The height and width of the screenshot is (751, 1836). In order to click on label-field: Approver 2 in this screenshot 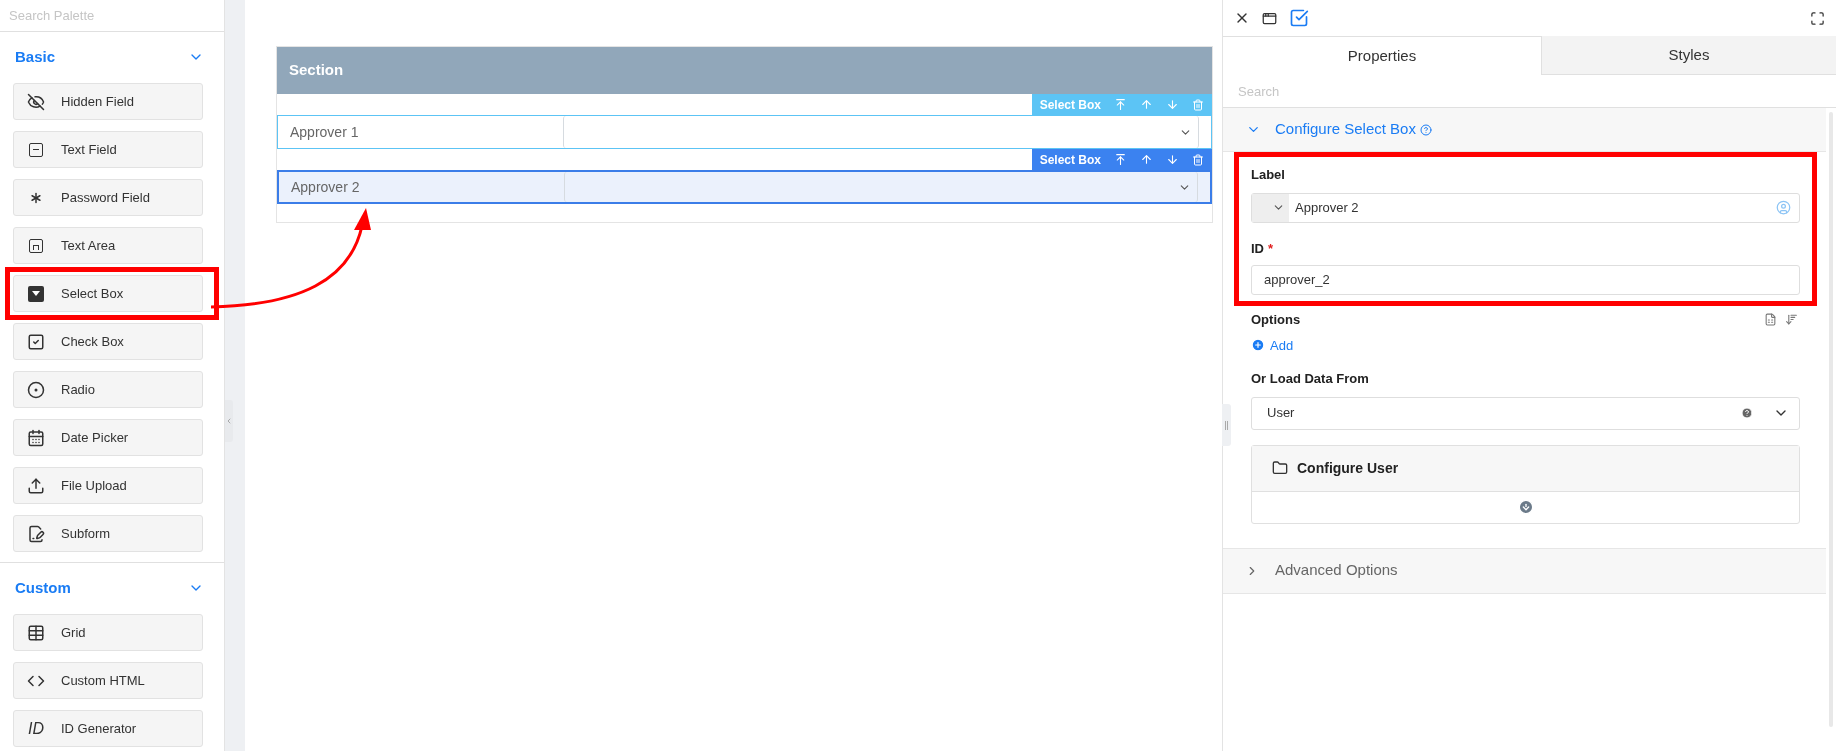, I will do `click(1525, 207)`.